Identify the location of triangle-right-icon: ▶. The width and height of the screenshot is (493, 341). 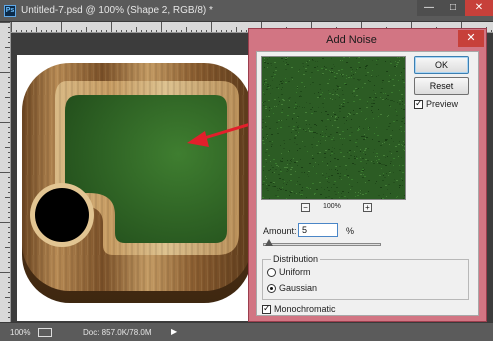
(174, 331).